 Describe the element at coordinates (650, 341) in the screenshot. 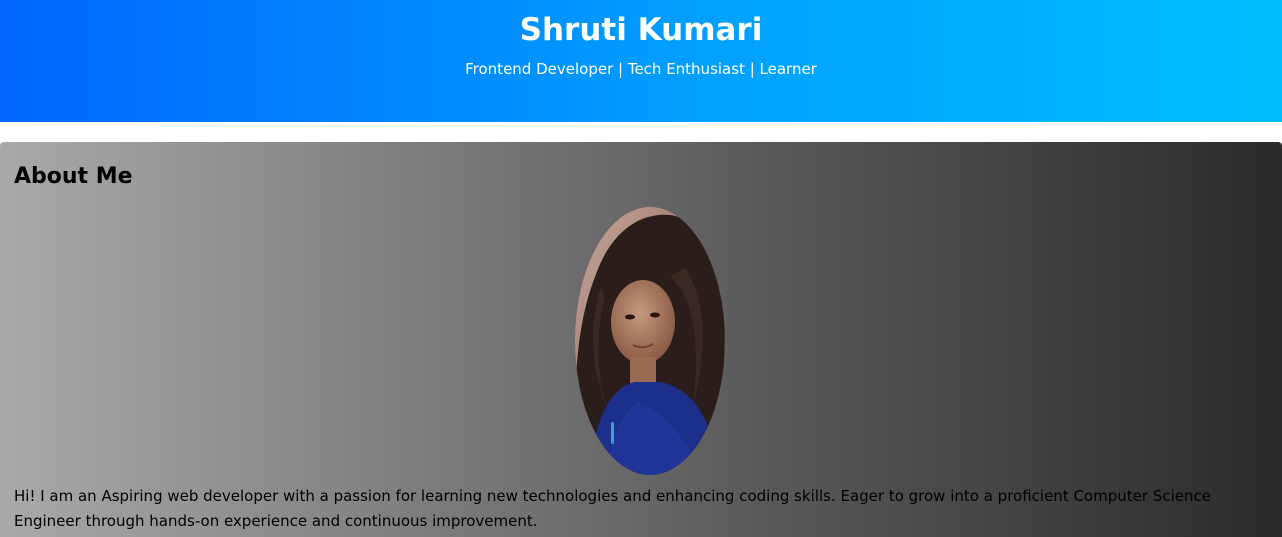

I see `profile-photo` at that location.